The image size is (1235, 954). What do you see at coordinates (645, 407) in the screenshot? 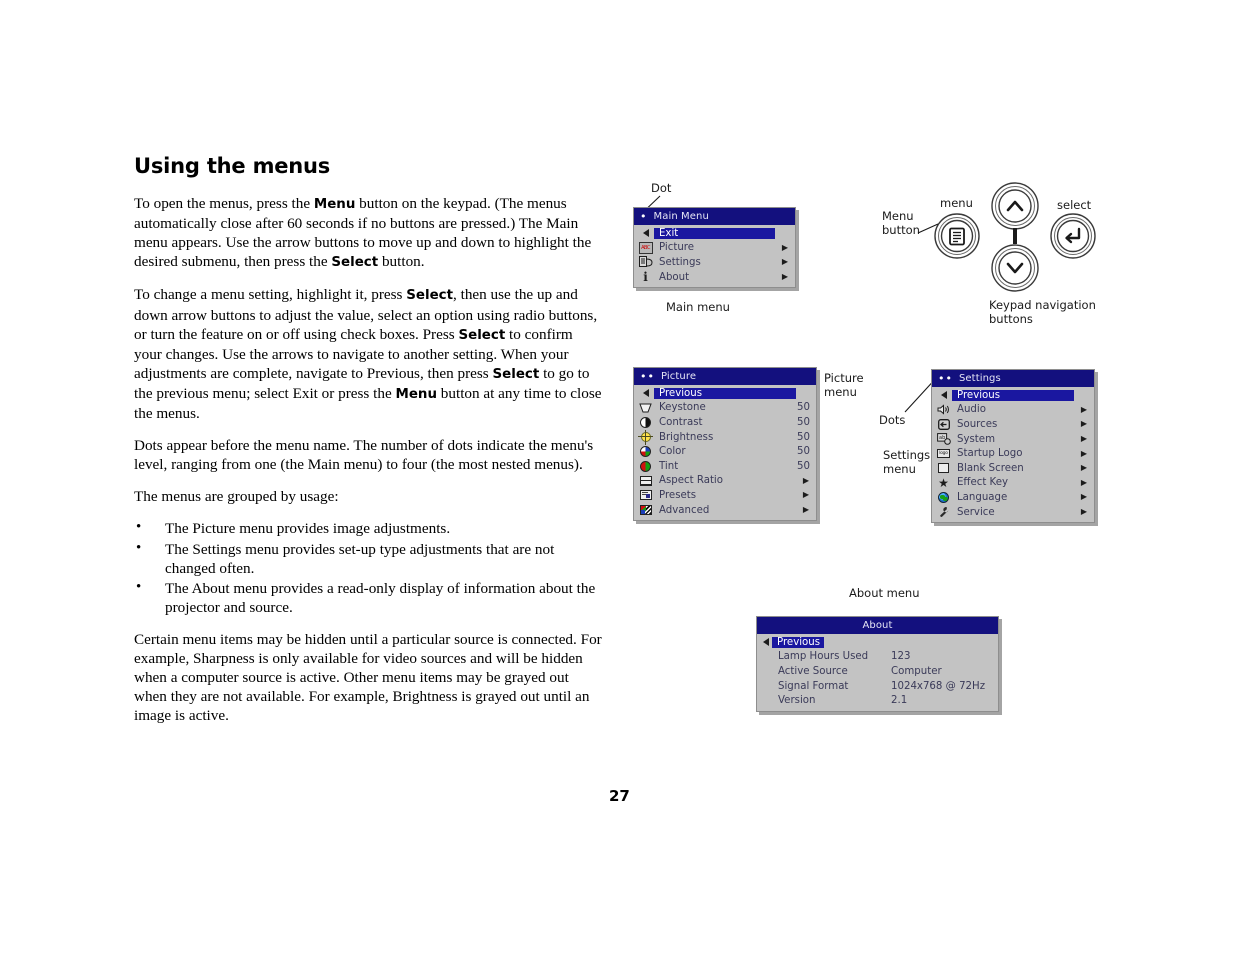
I see `keystone-icon` at bounding box center [645, 407].